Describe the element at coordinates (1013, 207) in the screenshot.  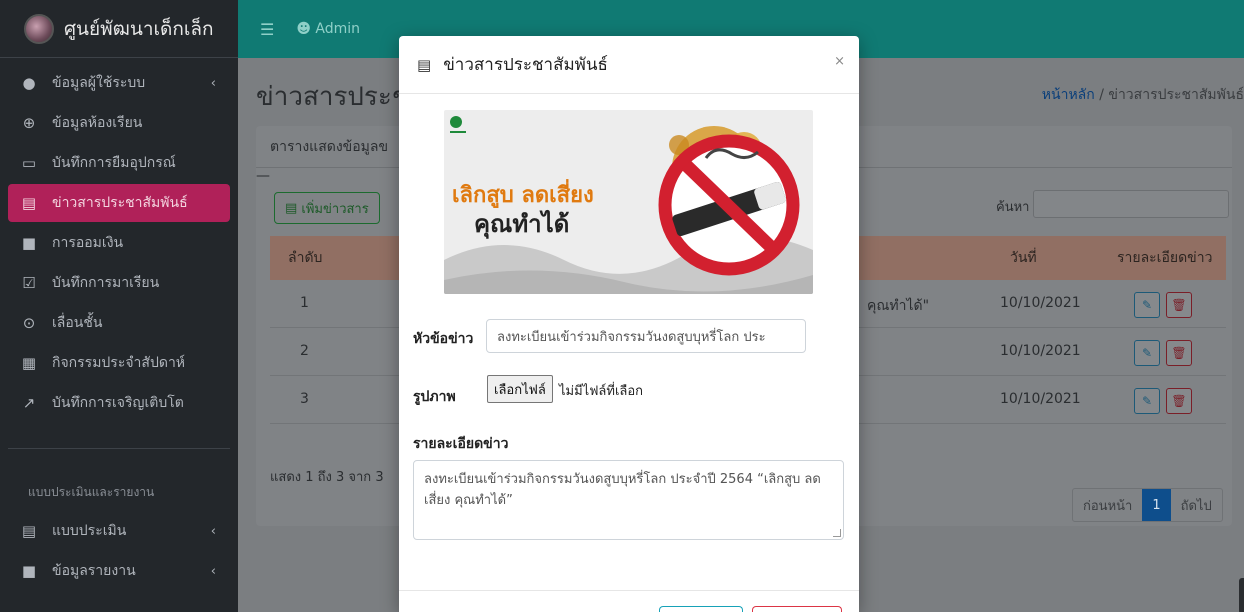
I see `search-label: ค้นหา` at that location.